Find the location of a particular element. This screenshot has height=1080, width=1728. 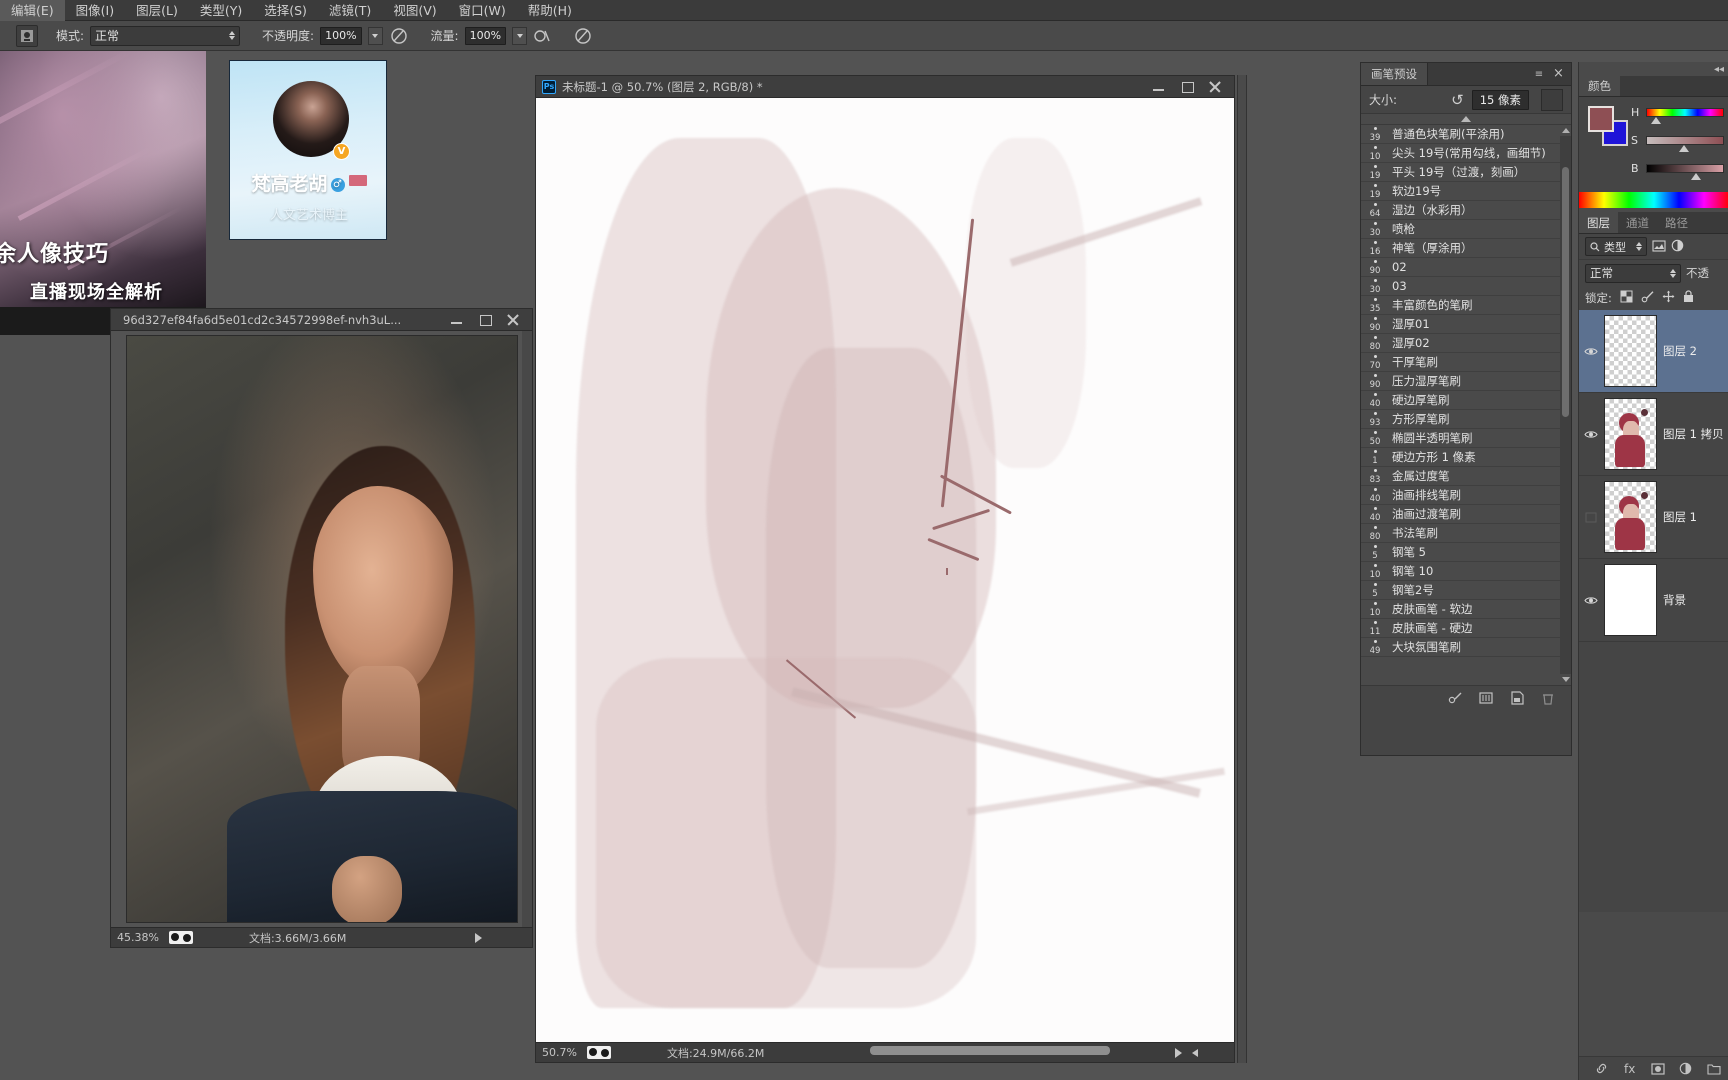

brush-list-scroll-up is located at coordinates (1466, 119).